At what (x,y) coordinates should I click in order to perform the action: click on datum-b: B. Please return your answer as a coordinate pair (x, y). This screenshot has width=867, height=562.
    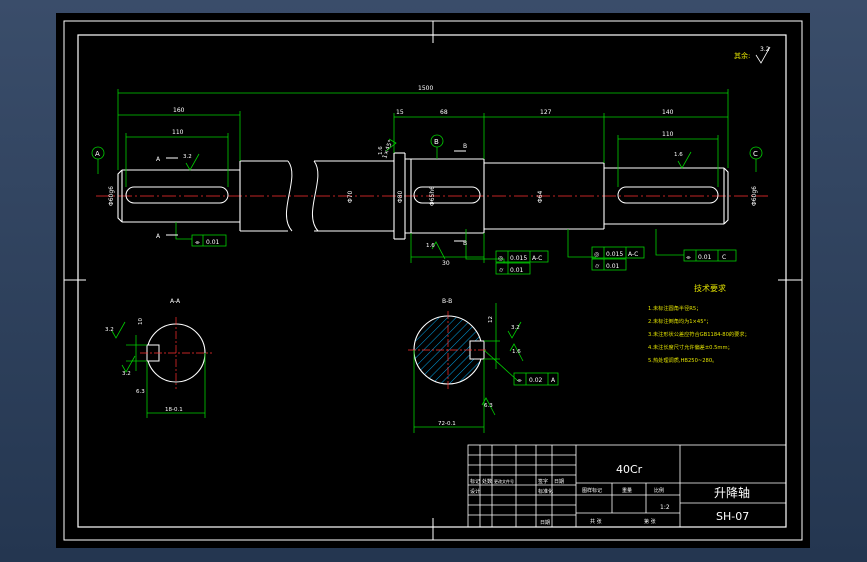
    Looking at the image, I should click on (437, 141).